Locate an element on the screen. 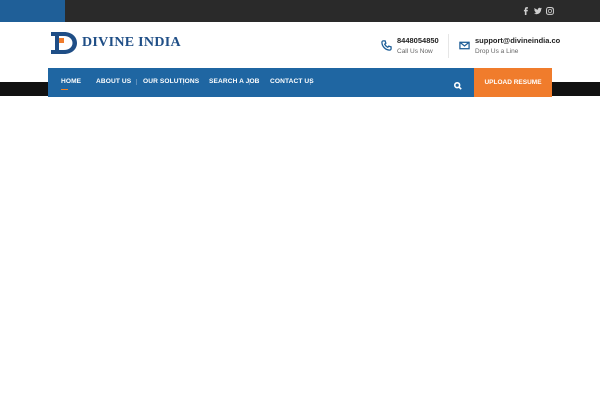  nav-item-contact-us: CONTACT US is located at coordinates (292, 81).